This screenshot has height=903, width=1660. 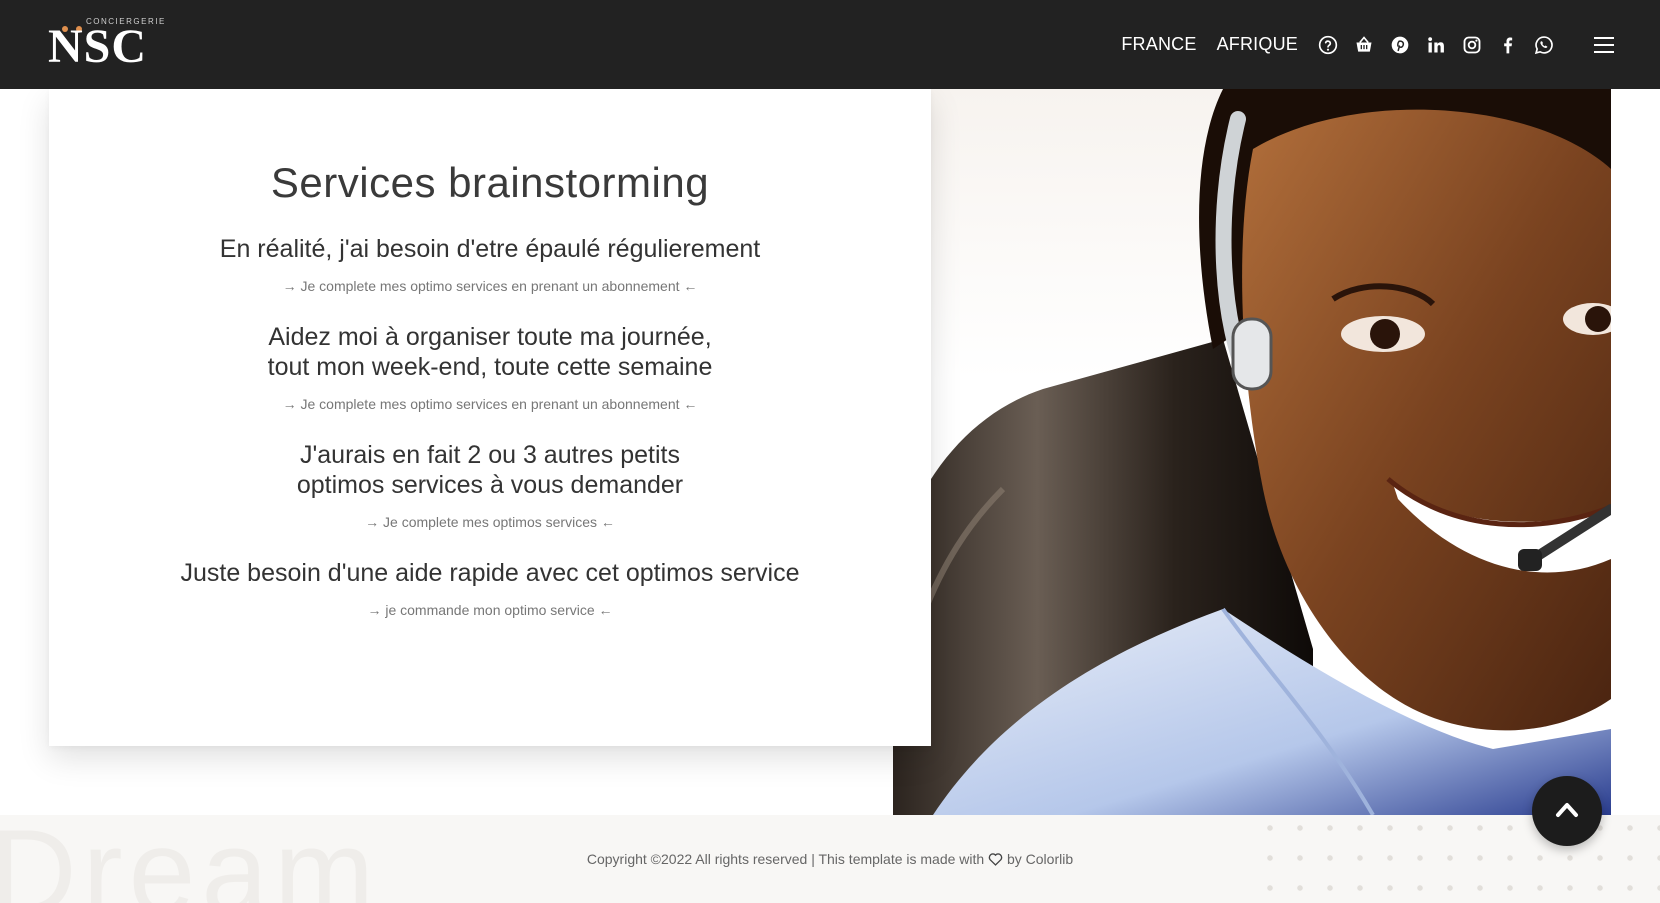 I want to click on brand-logo: CONCIERGERIE NSC, so click(x=113, y=44).